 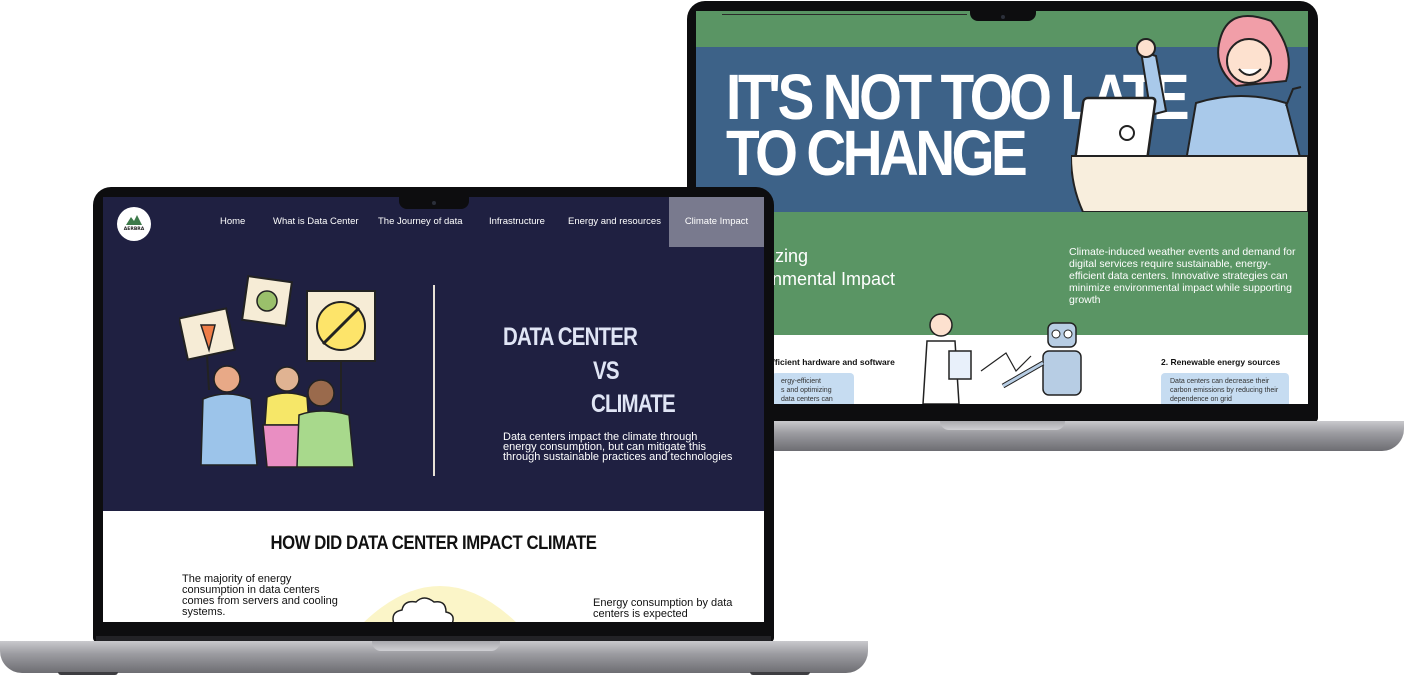 What do you see at coordinates (570, 337) in the screenshot?
I see `hero-line-data-center: DATA CENTER` at bounding box center [570, 337].